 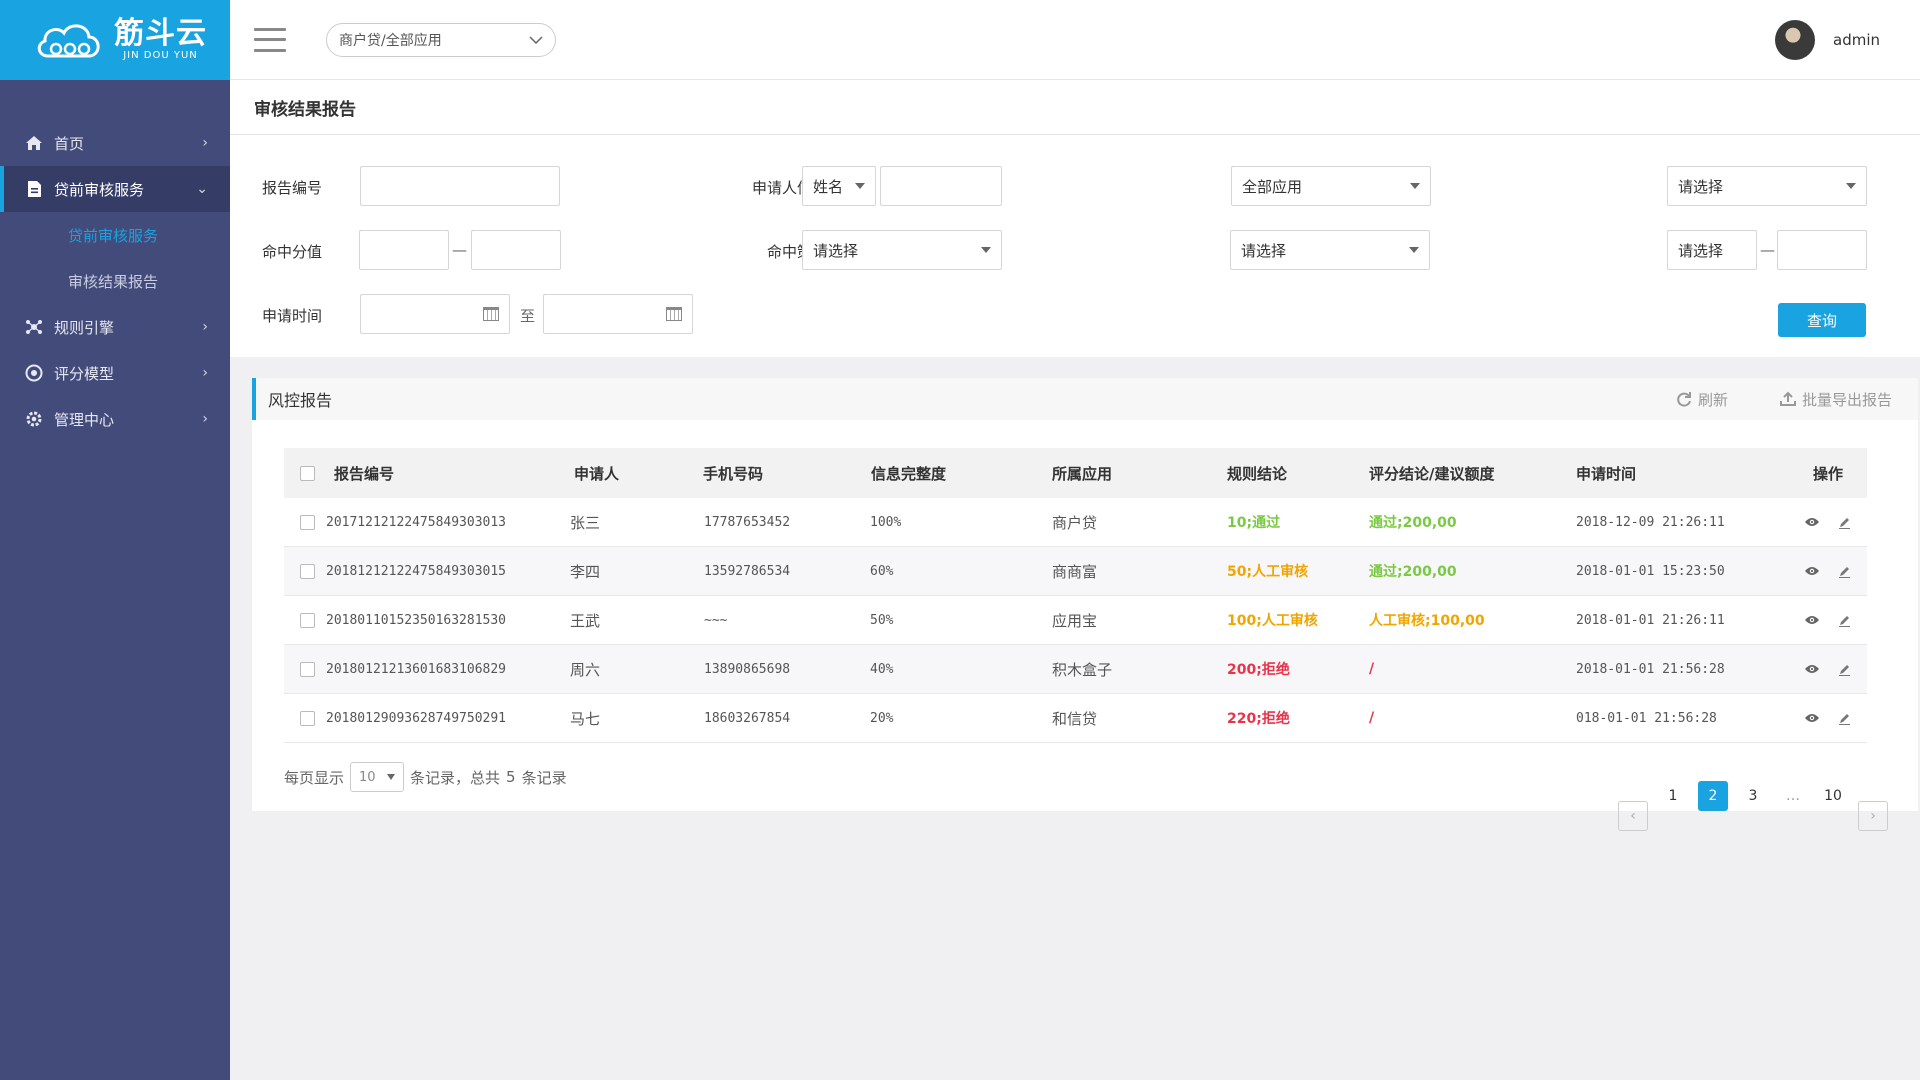 What do you see at coordinates (1827, 39) in the screenshot?
I see `user-menu: admin` at bounding box center [1827, 39].